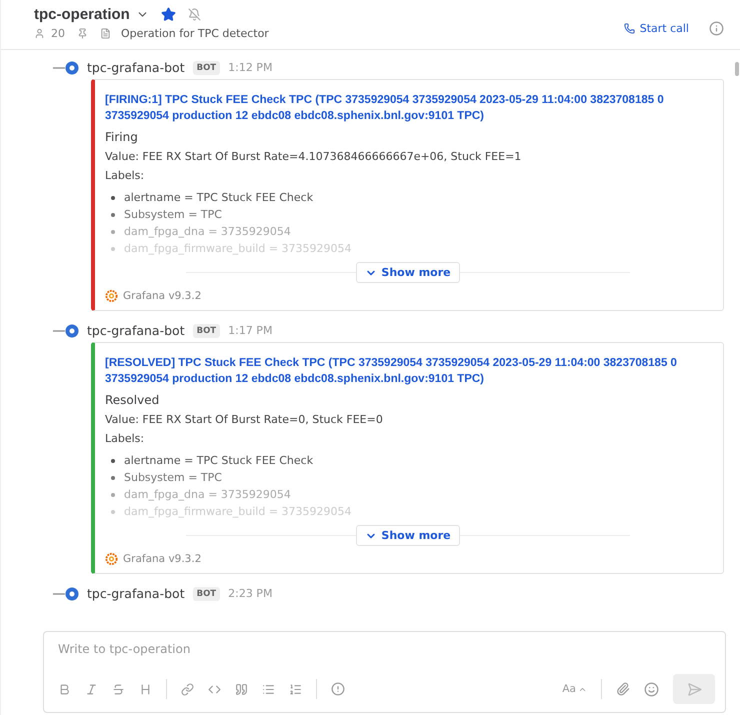  I want to click on alert-title-link: [RESOLVED] TPC Stuck FEE Check TPC (TPC 3735929054 3735929054 2023-05-29 11:04:00 3823708185 0 3735929054 production 12 ebdc08 ebdc08.sphenix.bnl.gov:9101 TPC), so click(408, 371).